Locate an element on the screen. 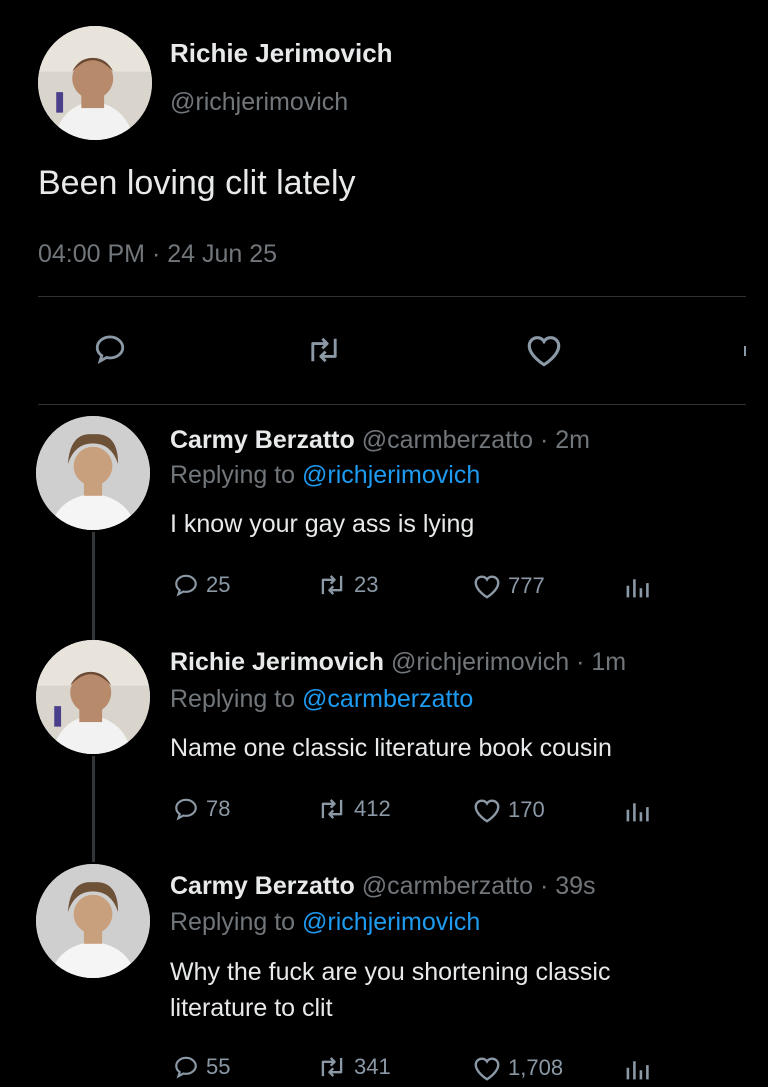 The height and width of the screenshot is (1087, 768). reply-count: 55 is located at coordinates (201, 1067).